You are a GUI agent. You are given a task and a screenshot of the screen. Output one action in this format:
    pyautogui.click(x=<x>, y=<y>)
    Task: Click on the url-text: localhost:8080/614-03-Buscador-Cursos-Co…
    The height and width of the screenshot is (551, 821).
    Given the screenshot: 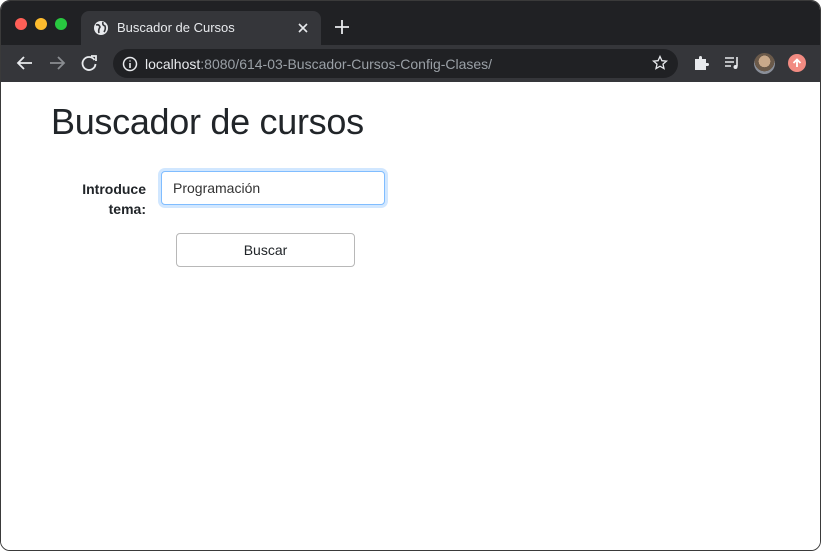 What is the action you would take?
    pyautogui.click(x=318, y=64)
    